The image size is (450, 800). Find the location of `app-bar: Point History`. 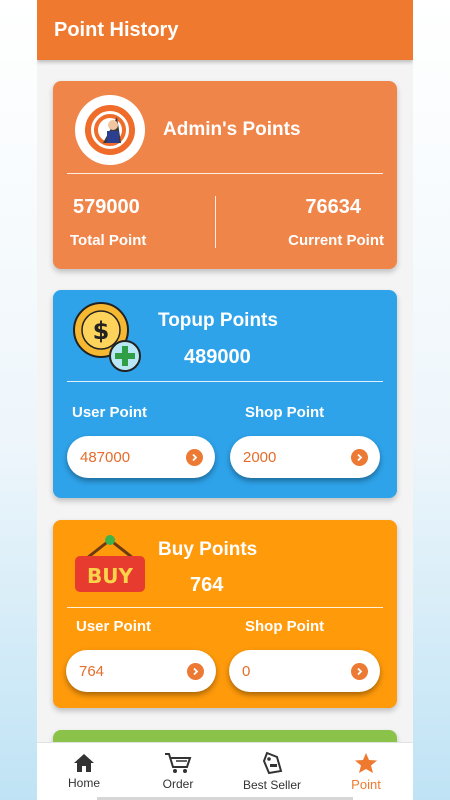

app-bar: Point History is located at coordinates (225, 30).